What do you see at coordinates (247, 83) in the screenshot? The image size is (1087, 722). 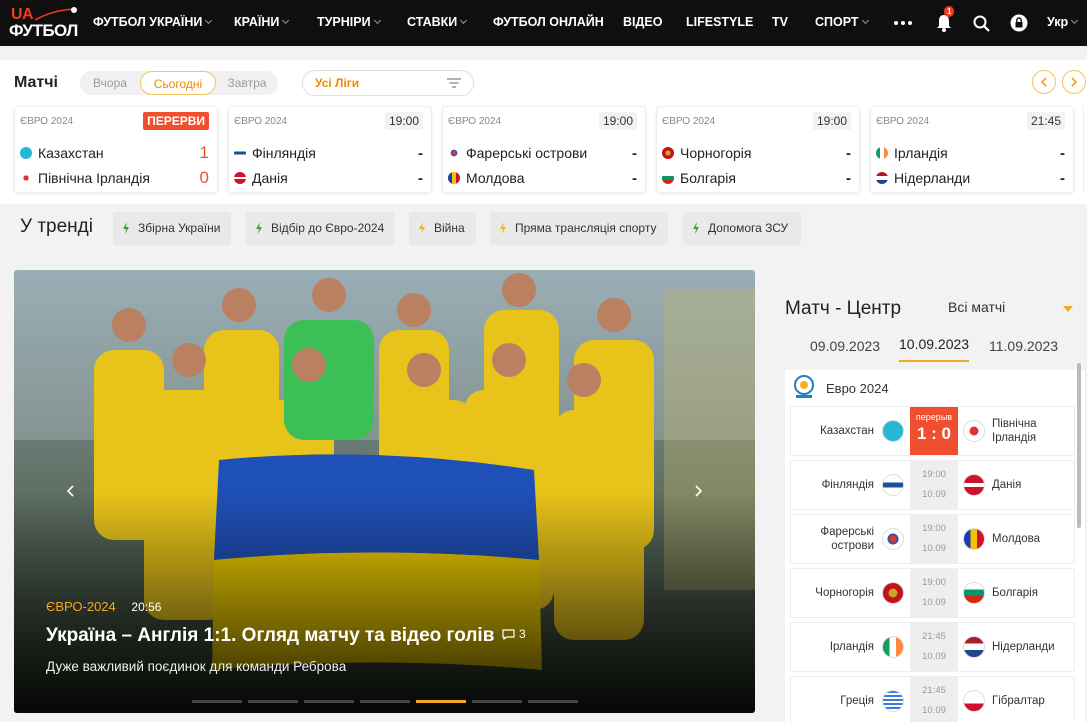 I see `tab-tomorrow: Завтра` at bounding box center [247, 83].